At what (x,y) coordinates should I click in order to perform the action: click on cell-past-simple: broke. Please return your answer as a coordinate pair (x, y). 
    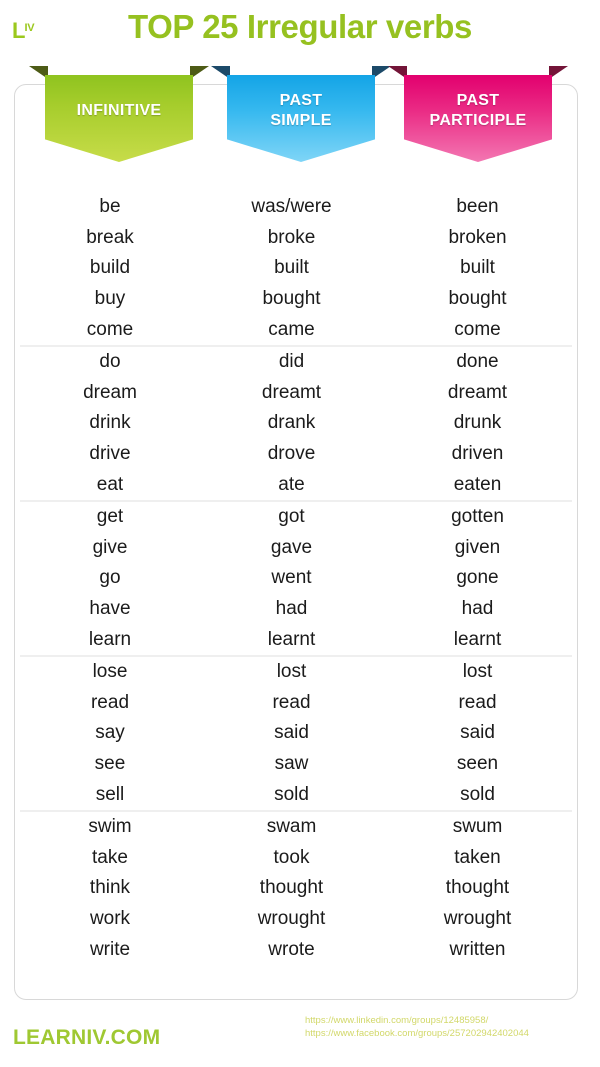
    Looking at the image, I should click on (291, 237).